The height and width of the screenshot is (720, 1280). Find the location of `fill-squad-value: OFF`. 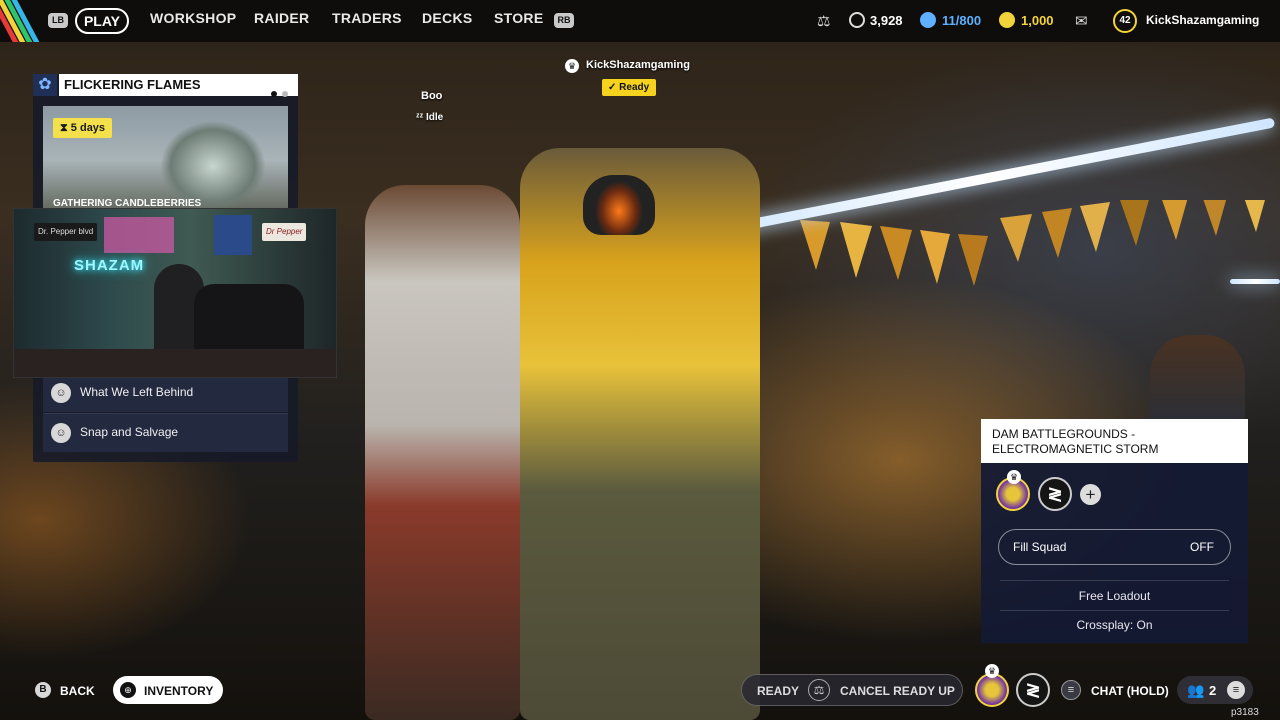

fill-squad-value: OFF is located at coordinates (1202, 547).